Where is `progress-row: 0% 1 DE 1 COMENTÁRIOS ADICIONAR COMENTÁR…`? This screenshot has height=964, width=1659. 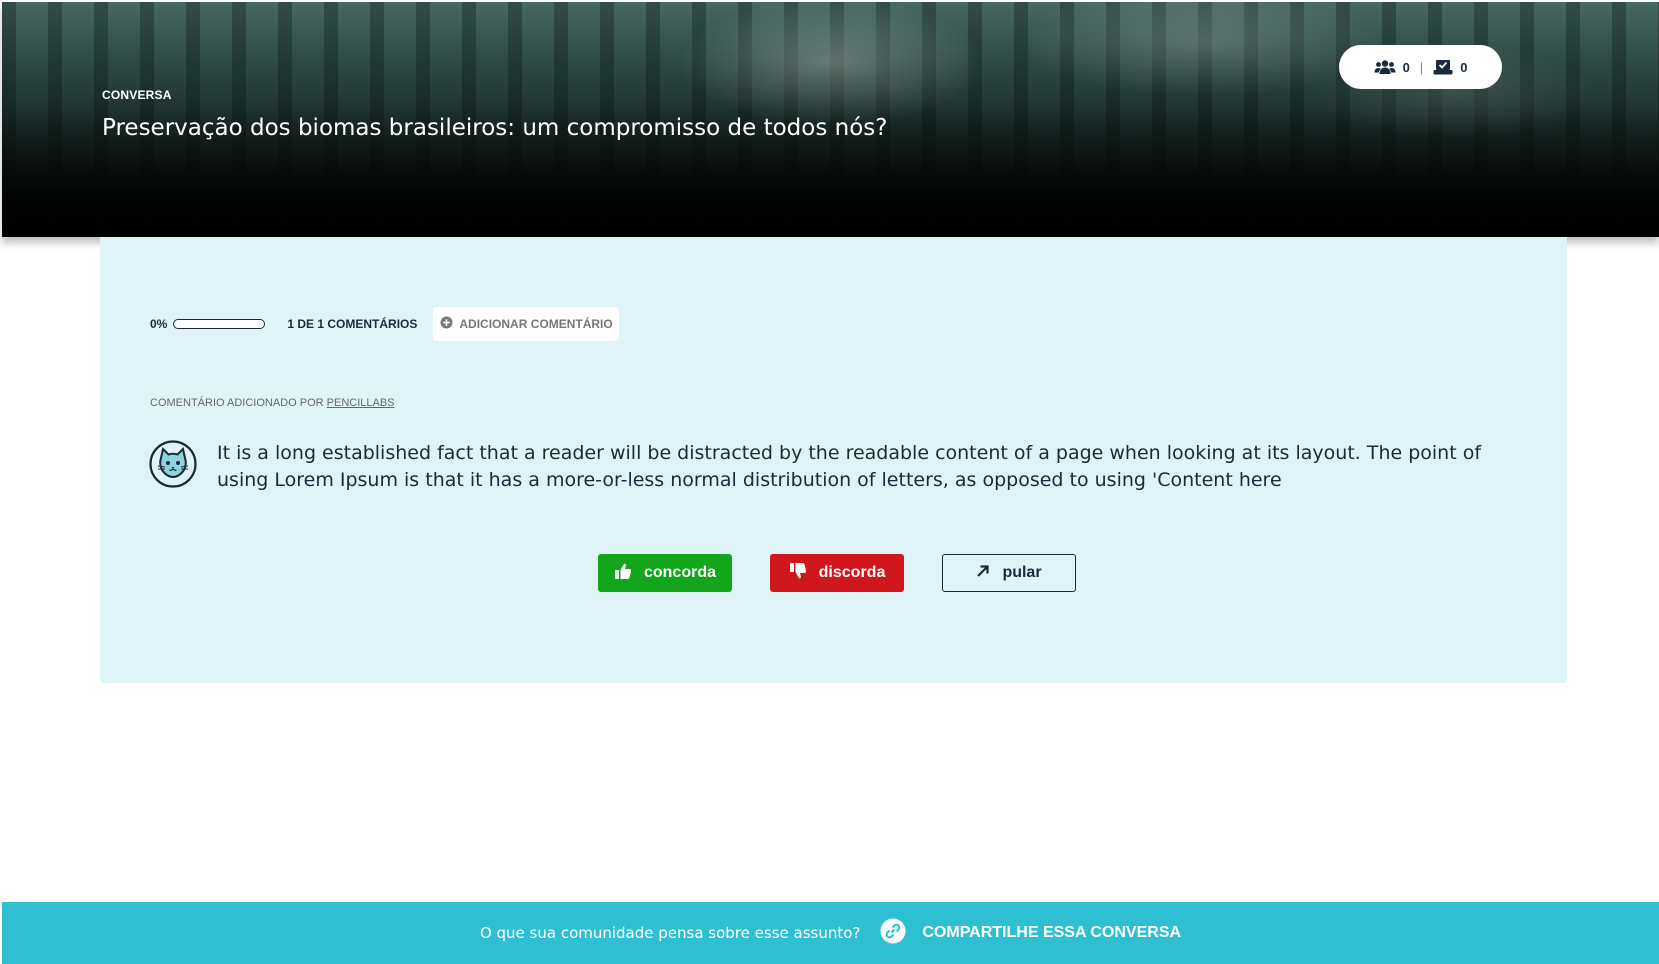
progress-row: 0% 1 DE 1 COMENTÁRIOS ADICIONAR COMENTÁR… is located at coordinates (384, 324).